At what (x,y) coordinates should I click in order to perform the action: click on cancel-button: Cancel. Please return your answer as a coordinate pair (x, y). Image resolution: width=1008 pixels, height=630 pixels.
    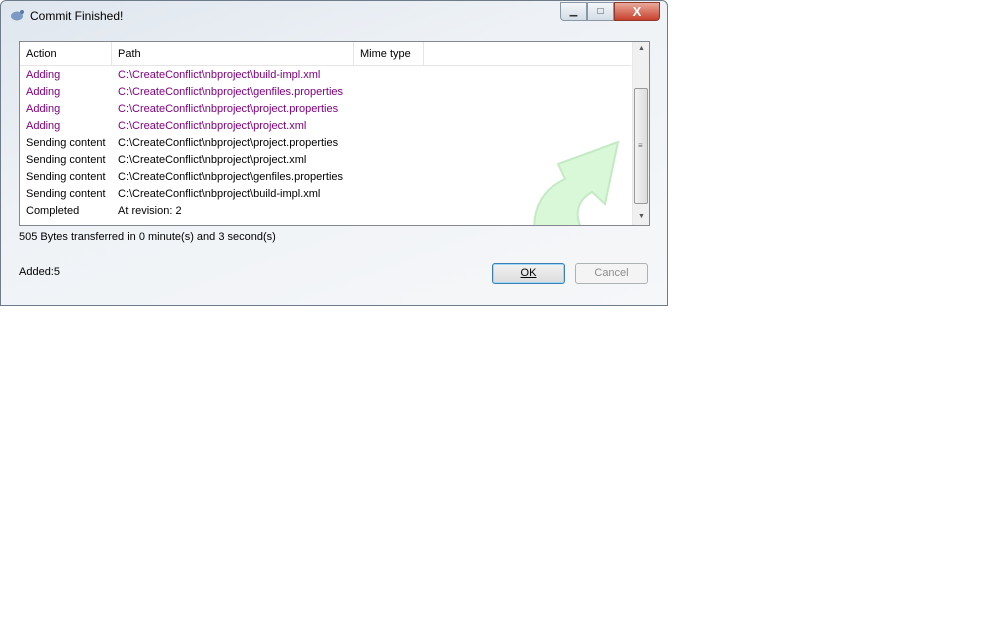
    Looking at the image, I should click on (611, 273).